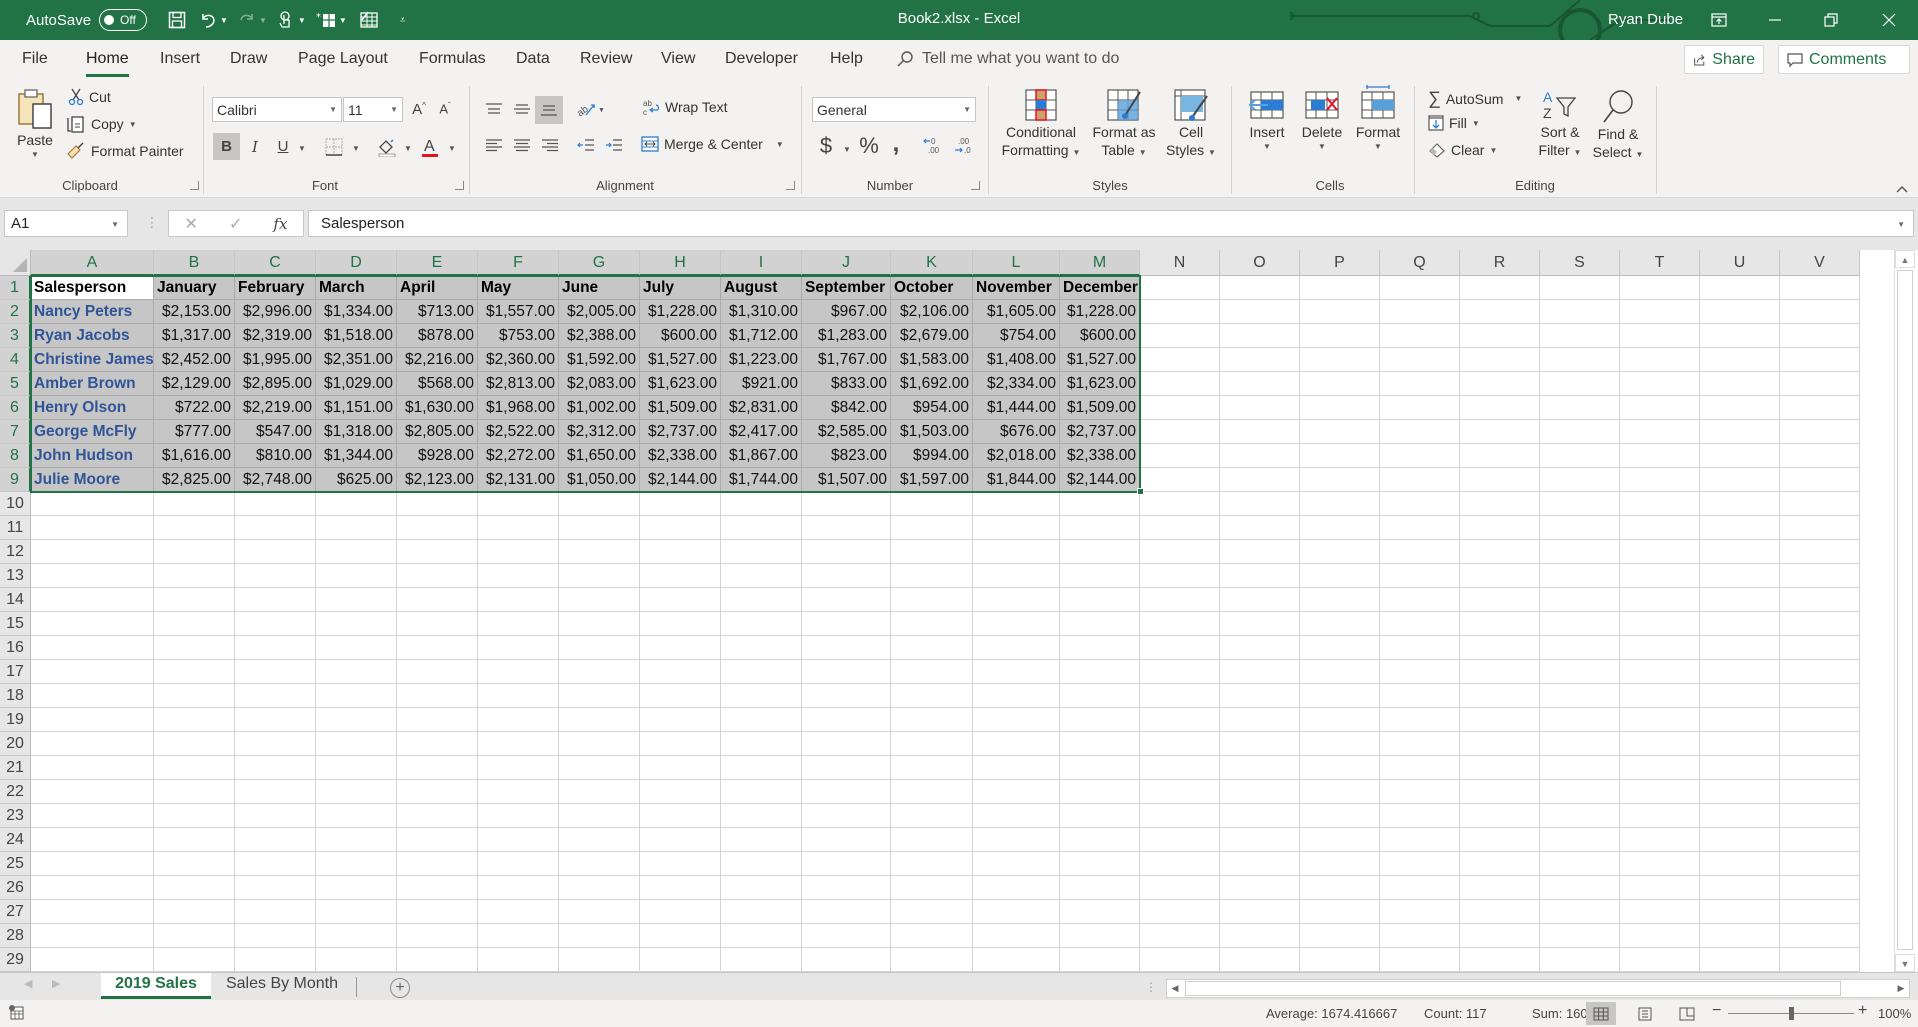 The height and width of the screenshot is (1027, 1918). Describe the element at coordinates (1660, 576) in the screenshot. I see `cell-t13` at that location.